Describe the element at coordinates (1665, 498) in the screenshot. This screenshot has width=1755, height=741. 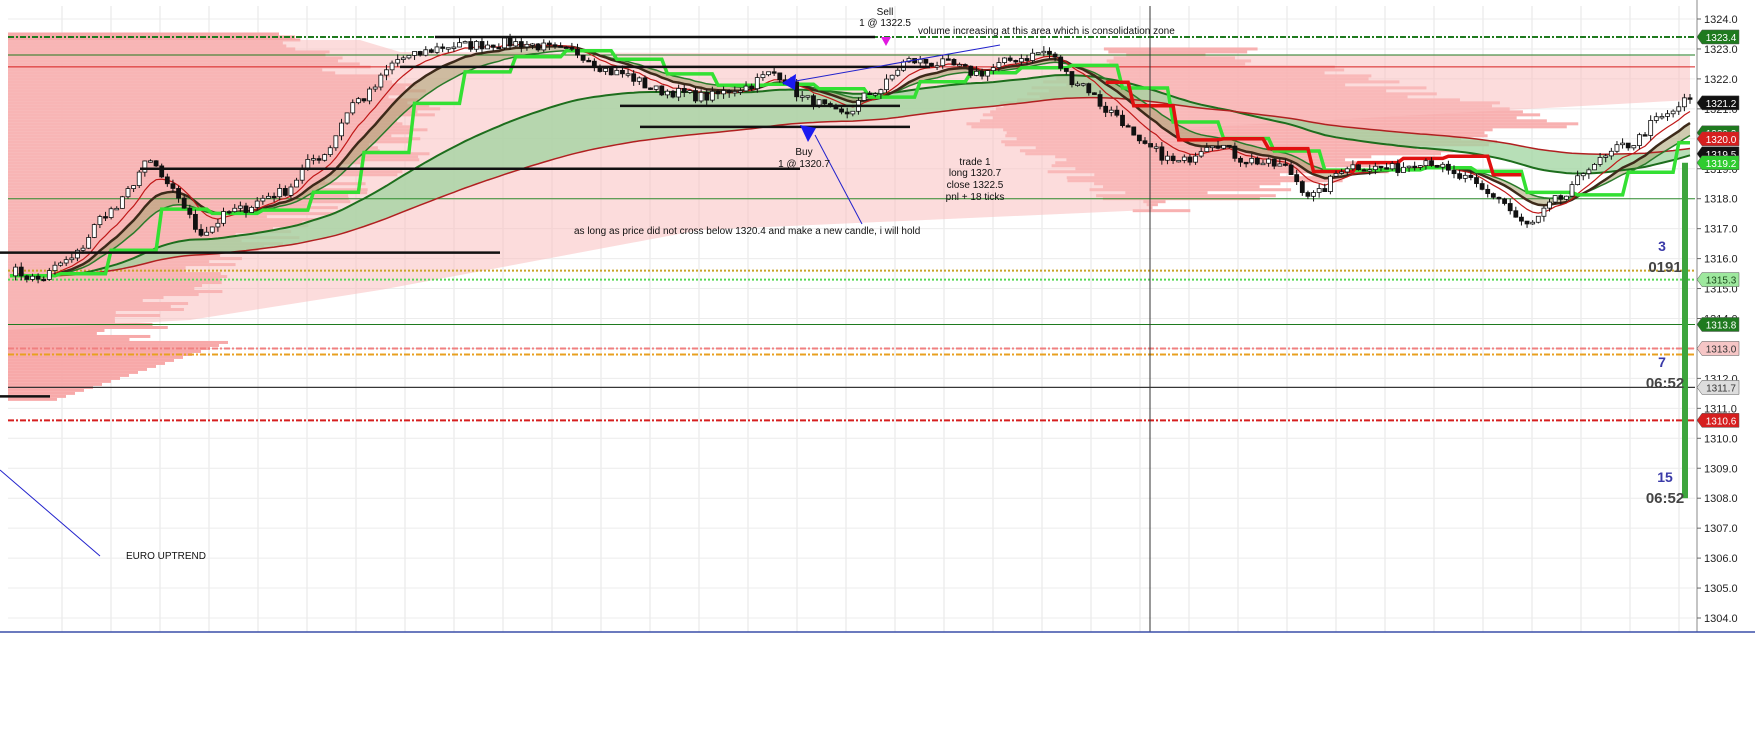
I see `timer-3-time: 06:52` at that location.